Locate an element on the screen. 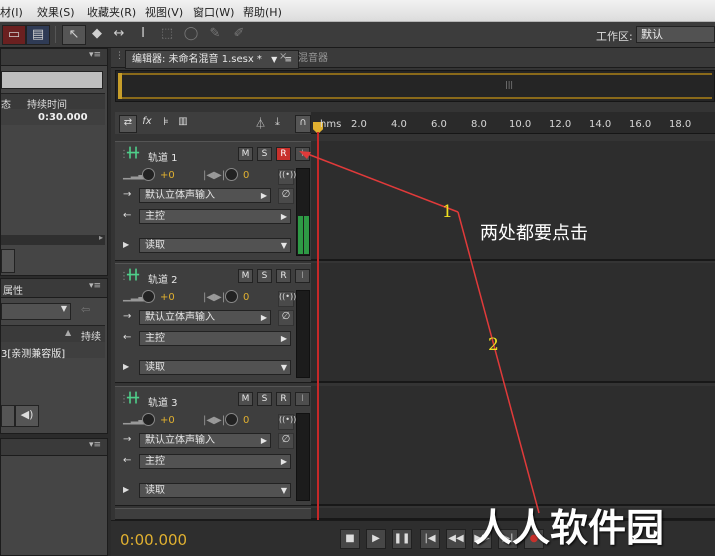 The width and height of the screenshot is (715, 556). metronome-icon: ⏃ is located at coordinates (260, 123).